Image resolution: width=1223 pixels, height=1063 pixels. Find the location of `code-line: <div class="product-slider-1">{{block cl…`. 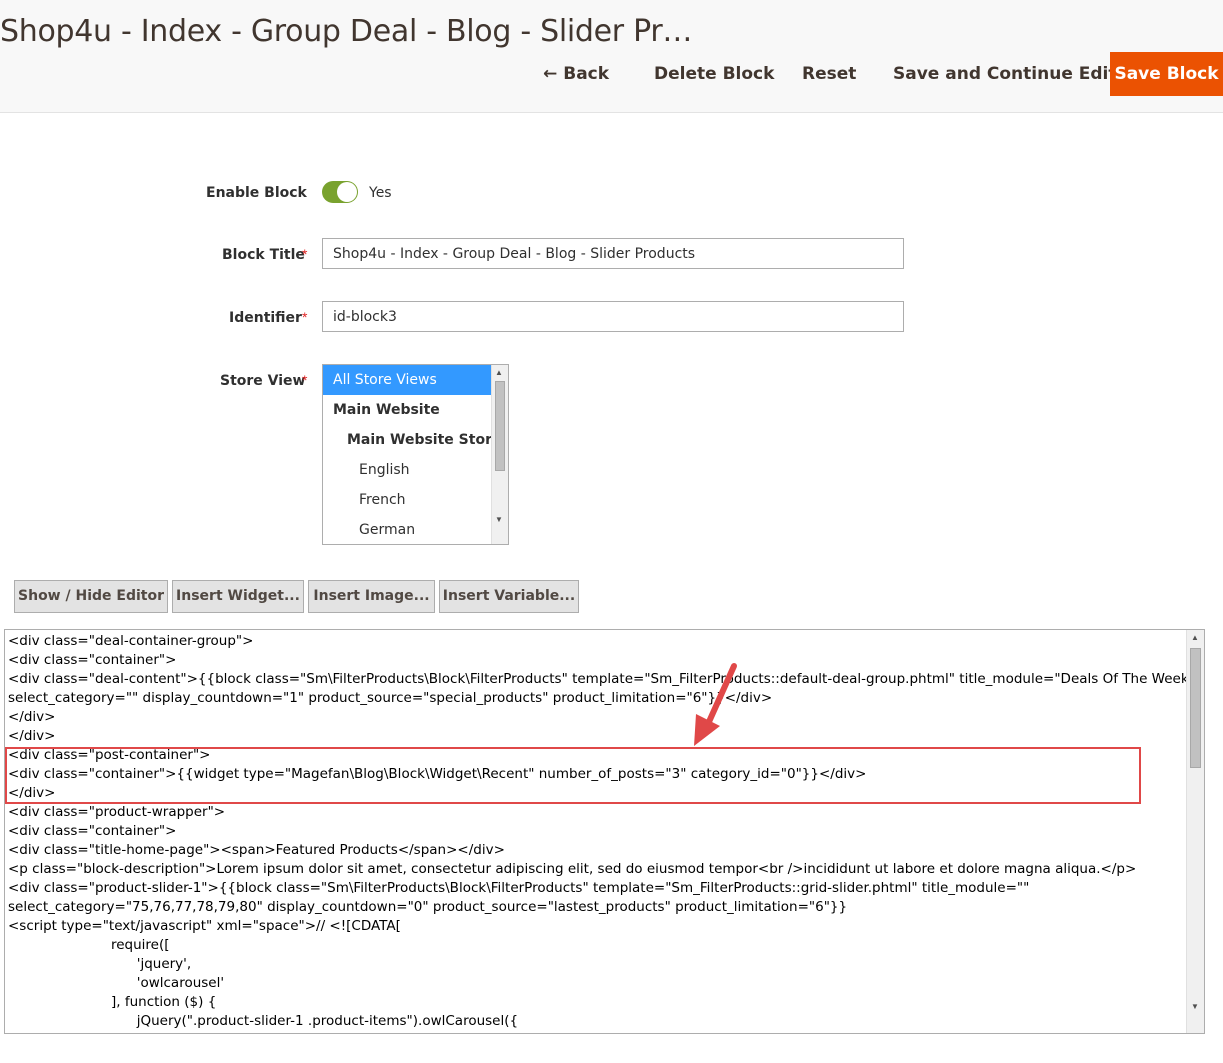

code-line: <div class="product-slider-1">{{block cl… is located at coordinates (519, 888).